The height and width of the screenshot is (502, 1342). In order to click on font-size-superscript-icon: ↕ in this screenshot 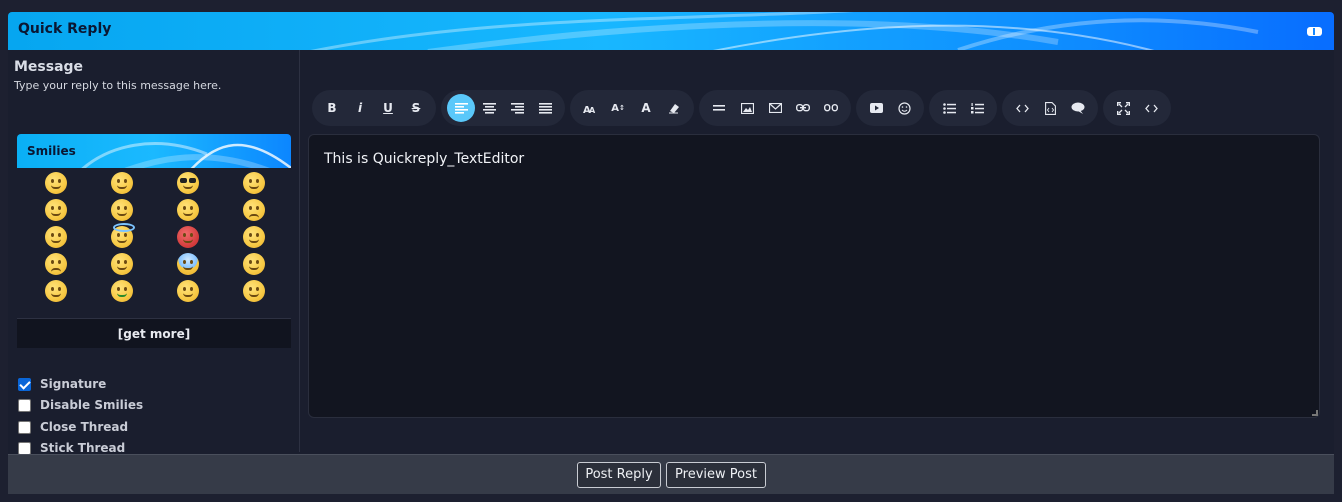, I will do `click(621, 108)`.